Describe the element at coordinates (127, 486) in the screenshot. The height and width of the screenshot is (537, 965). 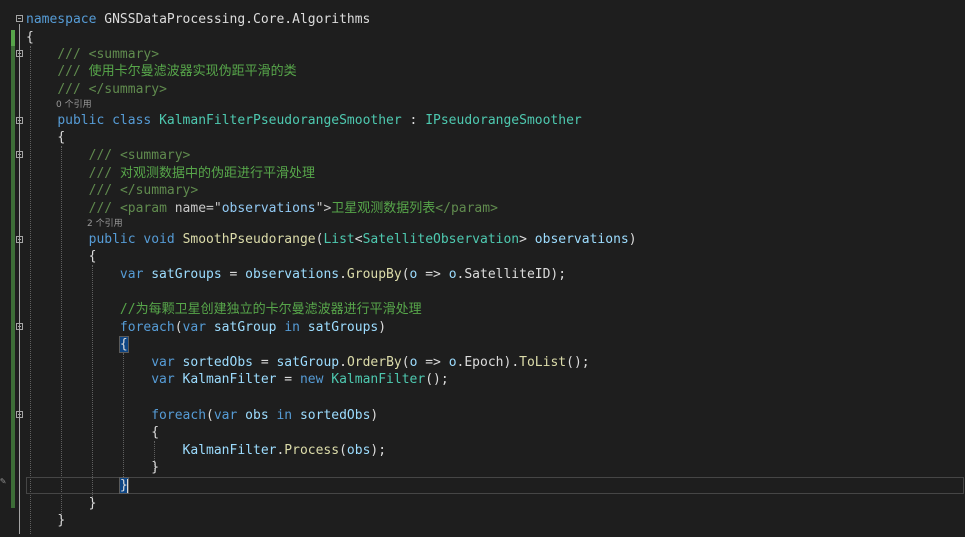
I see `text-caret` at that location.